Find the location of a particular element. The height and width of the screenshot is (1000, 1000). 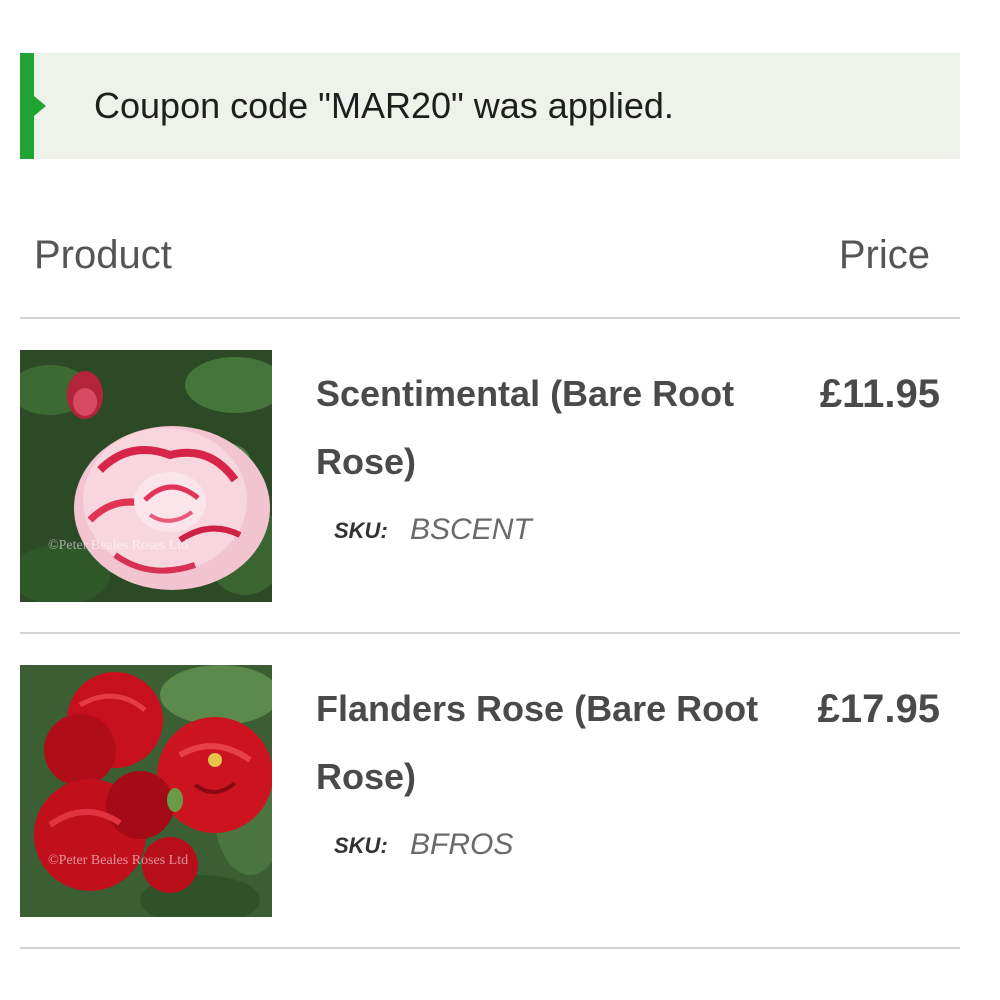

notice-accent-bar is located at coordinates (27, 106).